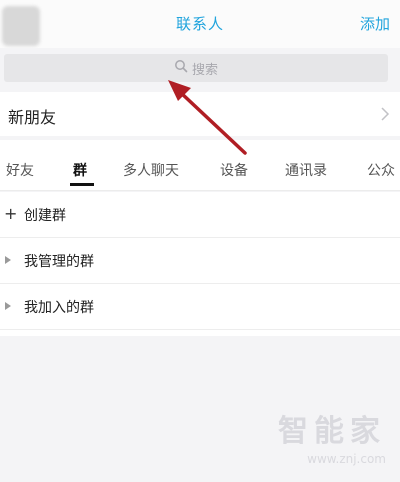 The image size is (400, 482). I want to click on list-item-label: 我管理的群, so click(59, 262).